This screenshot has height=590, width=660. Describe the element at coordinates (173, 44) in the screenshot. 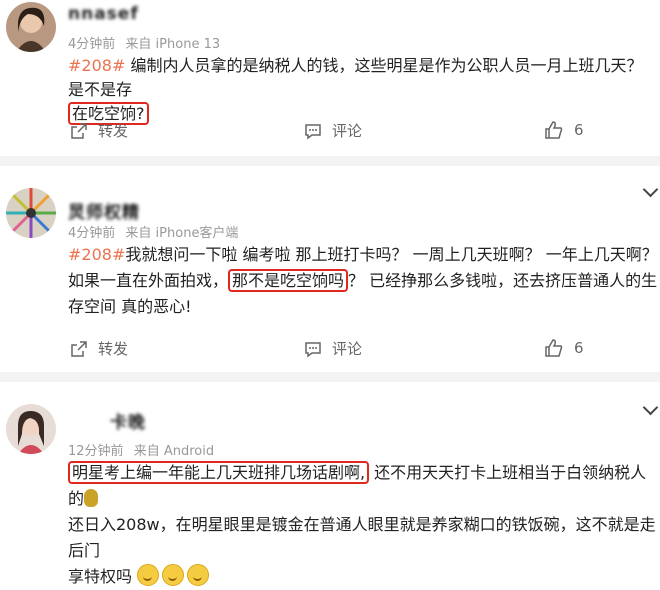

I see `post-source: 来自 iPhone 13` at that location.